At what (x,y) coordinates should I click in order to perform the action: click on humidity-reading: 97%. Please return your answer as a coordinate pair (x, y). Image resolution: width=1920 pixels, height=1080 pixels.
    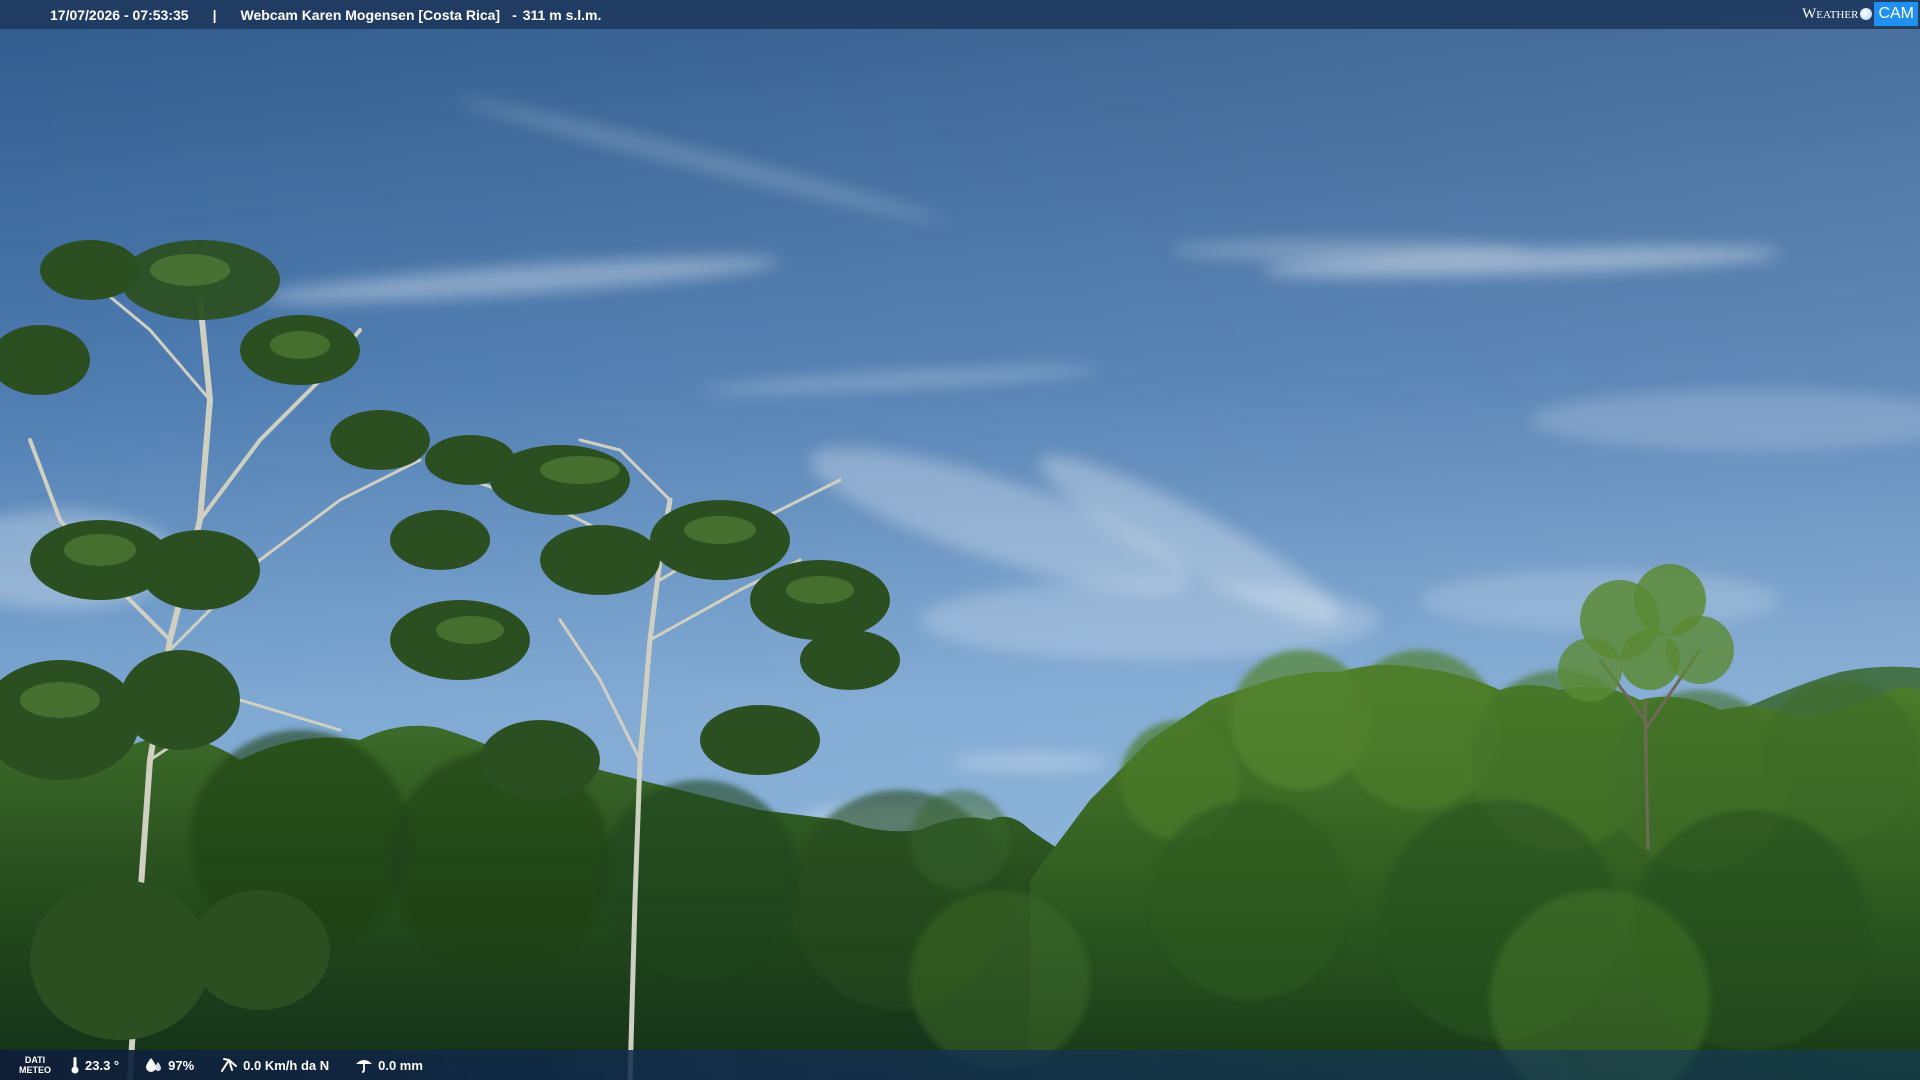
    Looking at the image, I should click on (169, 1065).